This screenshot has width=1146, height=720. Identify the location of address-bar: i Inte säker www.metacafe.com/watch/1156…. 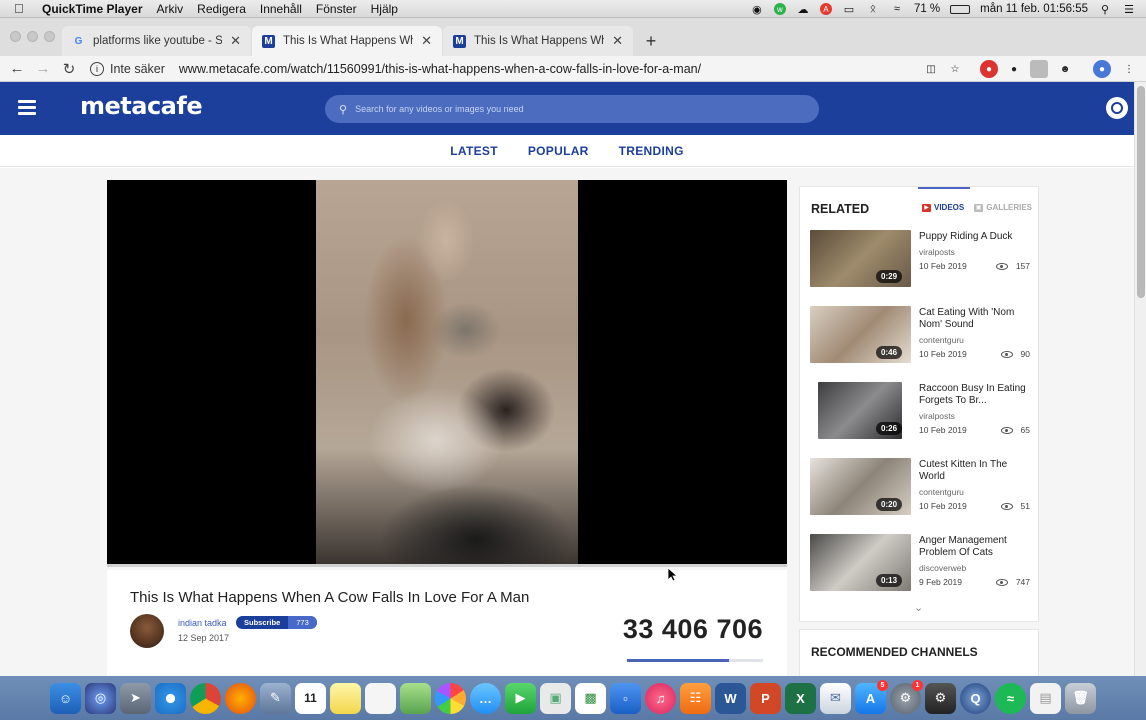
(505, 69).